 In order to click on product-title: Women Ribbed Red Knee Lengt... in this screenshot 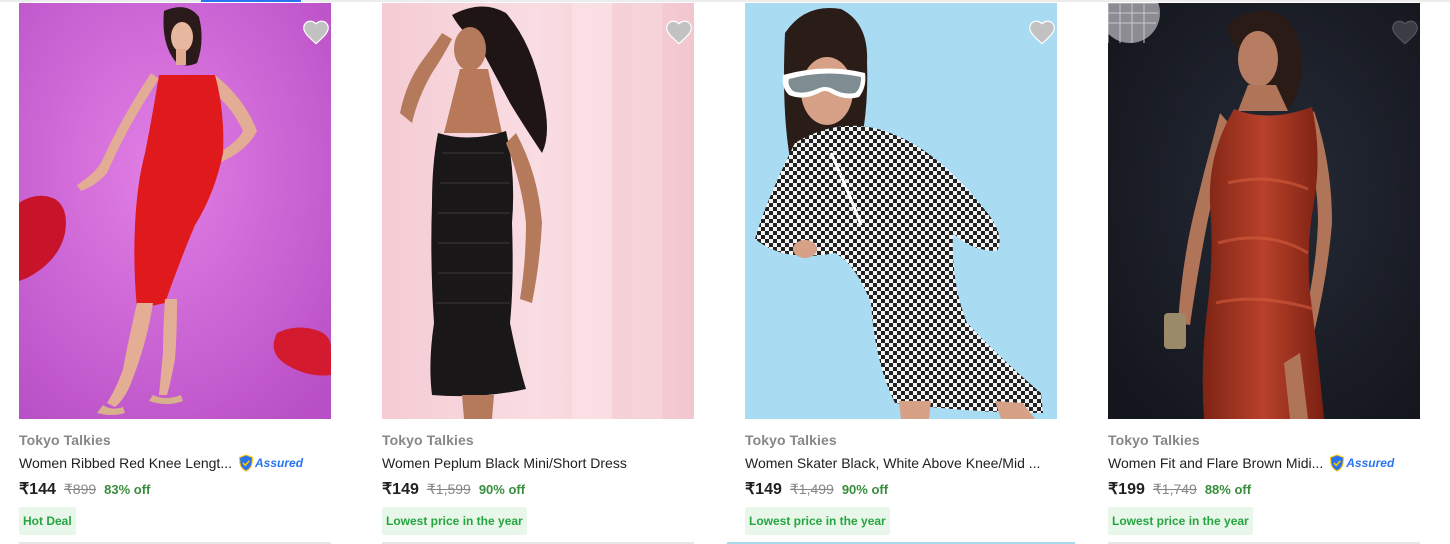, I will do `click(125, 463)`.